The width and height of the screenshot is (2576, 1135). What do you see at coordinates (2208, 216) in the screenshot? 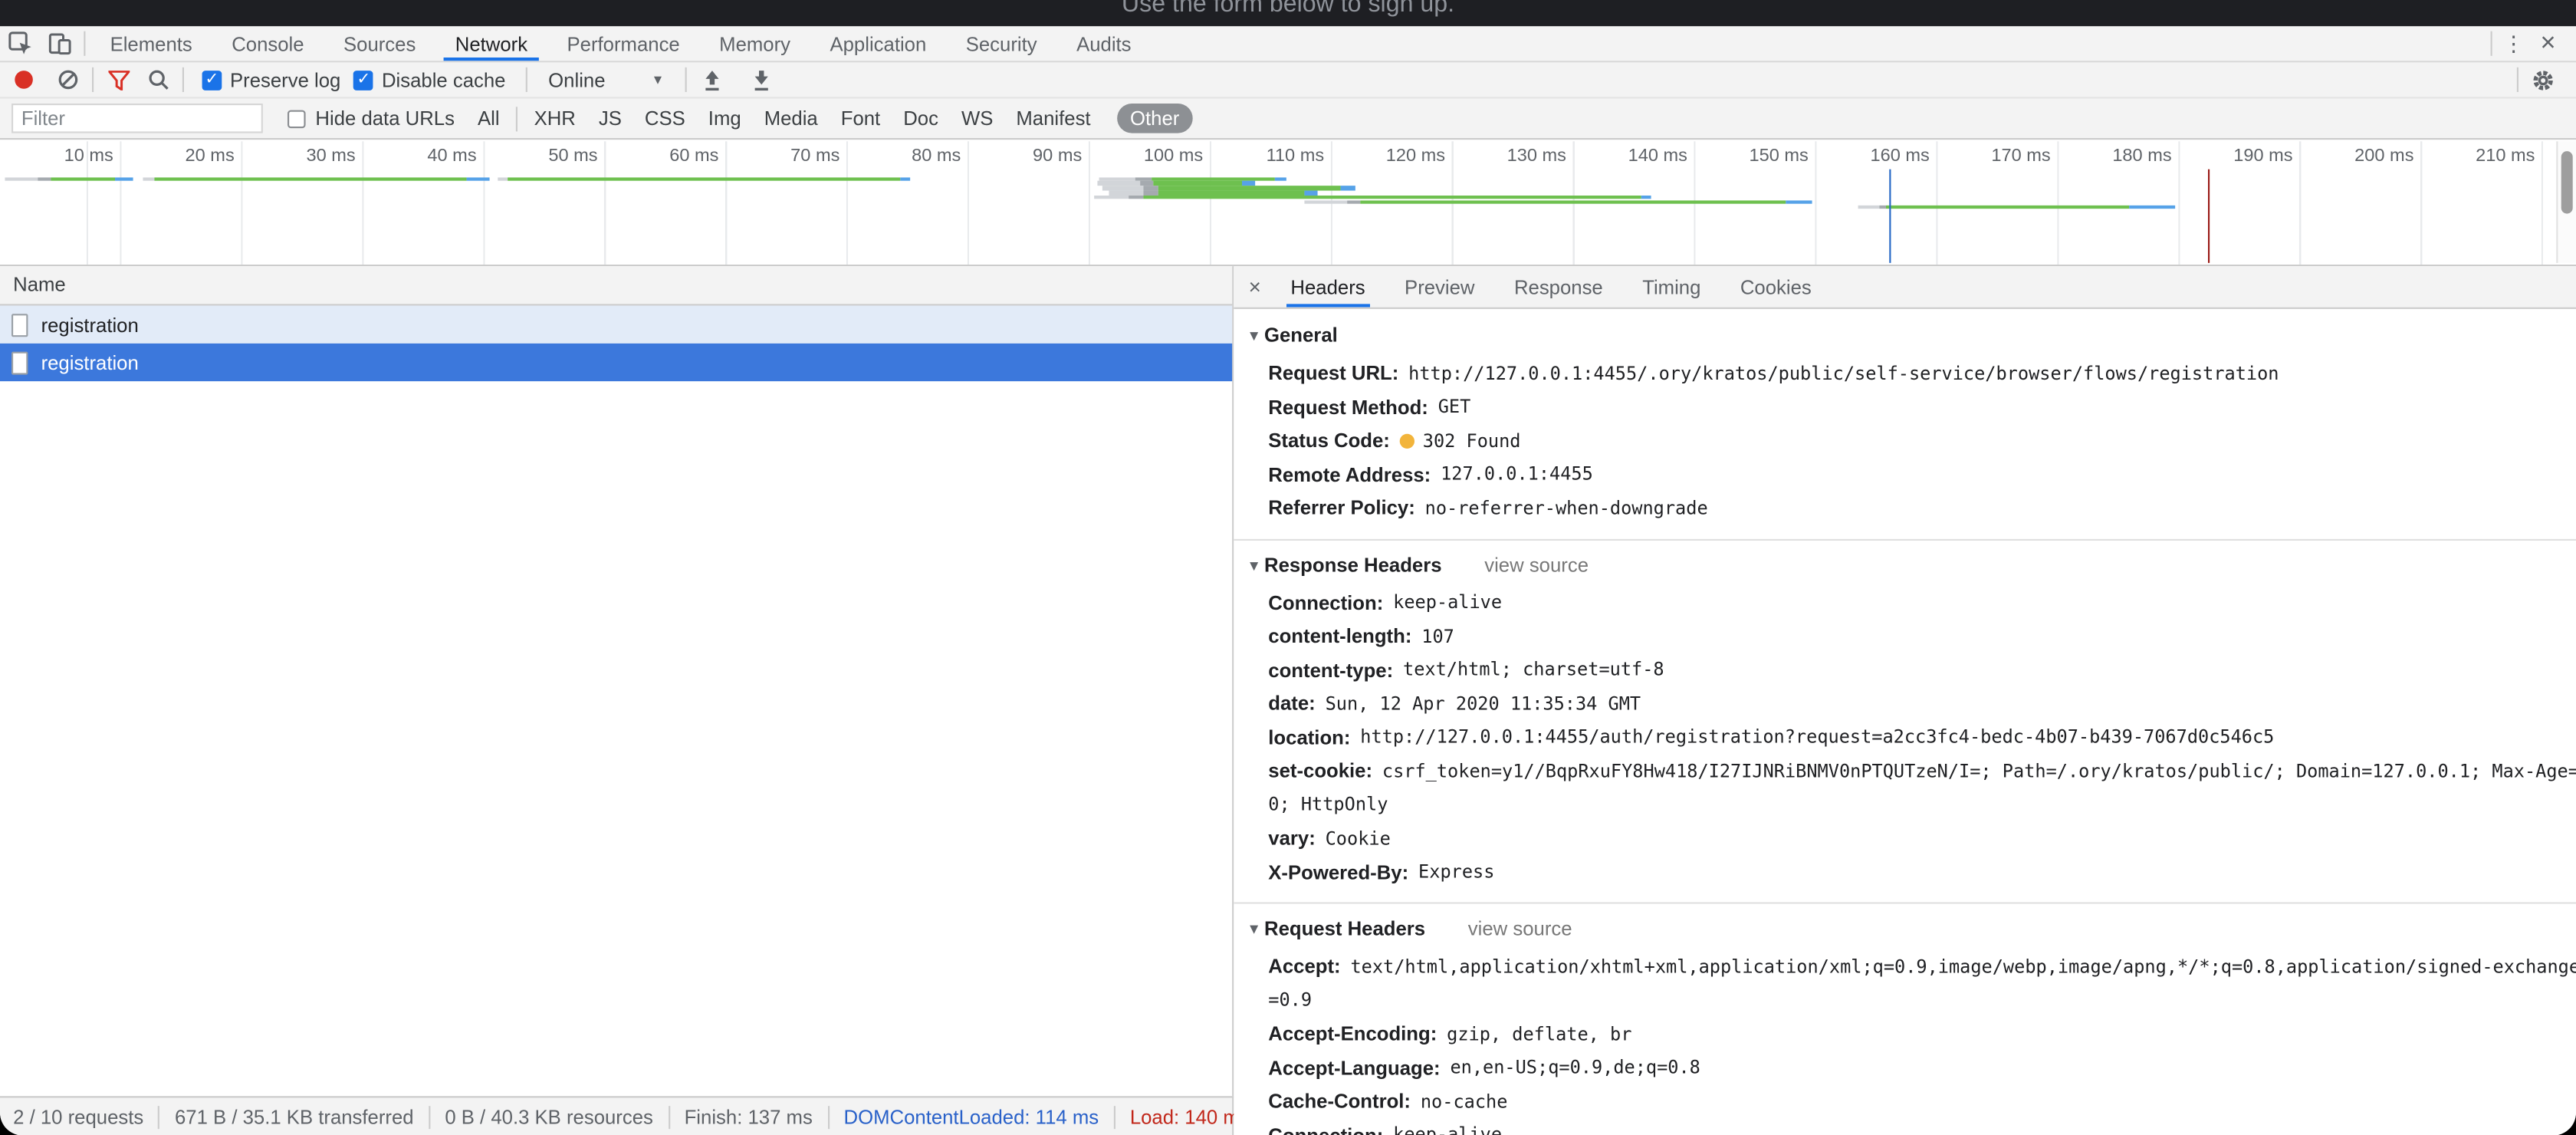
I see `load-marker-line` at bounding box center [2208, 216].